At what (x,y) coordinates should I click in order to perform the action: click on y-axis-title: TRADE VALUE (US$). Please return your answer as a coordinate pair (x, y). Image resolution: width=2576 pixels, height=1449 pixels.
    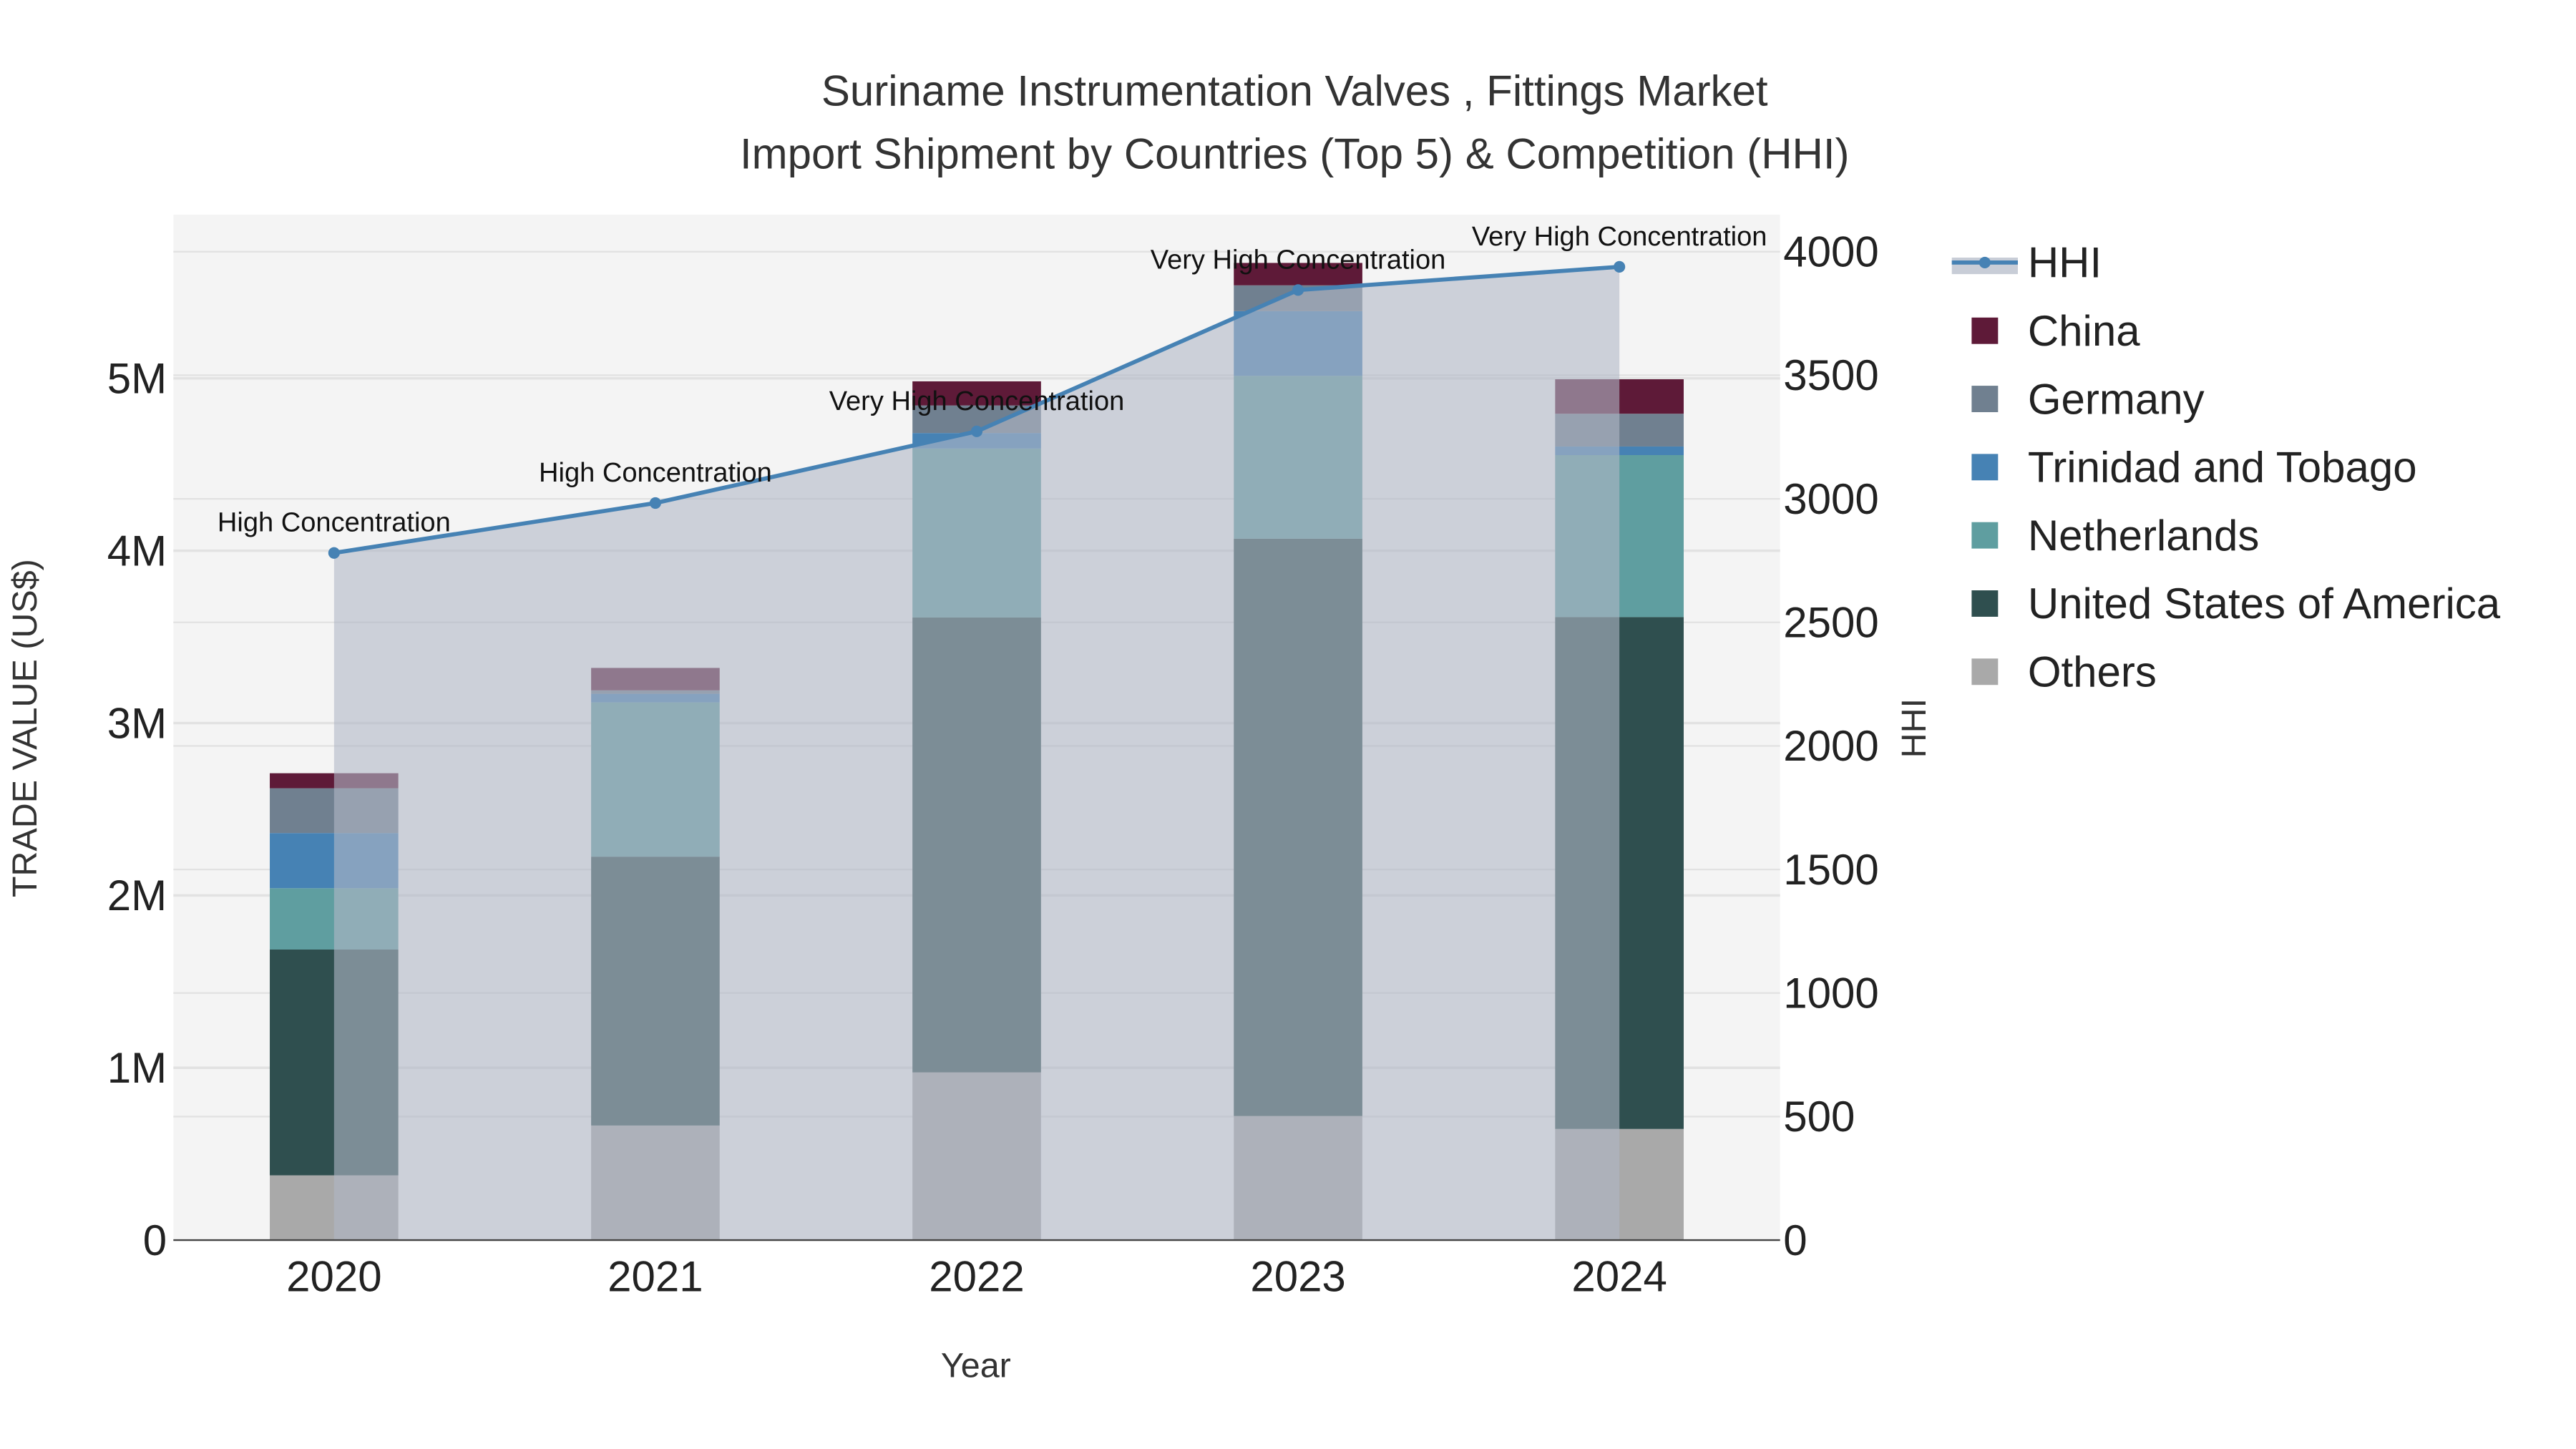
    Looking at the image, I should click on (25, 728).